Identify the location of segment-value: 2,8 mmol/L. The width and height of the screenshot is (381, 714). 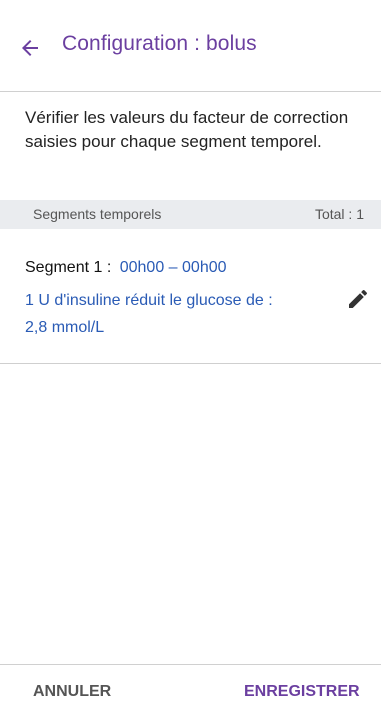
(65, 327).